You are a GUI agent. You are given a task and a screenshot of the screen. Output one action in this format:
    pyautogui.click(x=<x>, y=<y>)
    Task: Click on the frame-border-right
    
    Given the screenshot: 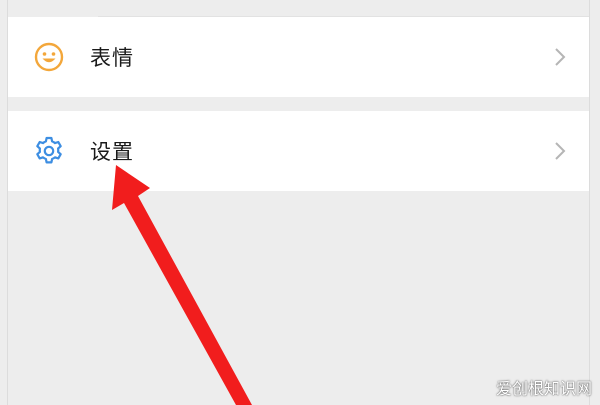 What is the action you would take?
    pyautogui.click(x=589, y=202)
    